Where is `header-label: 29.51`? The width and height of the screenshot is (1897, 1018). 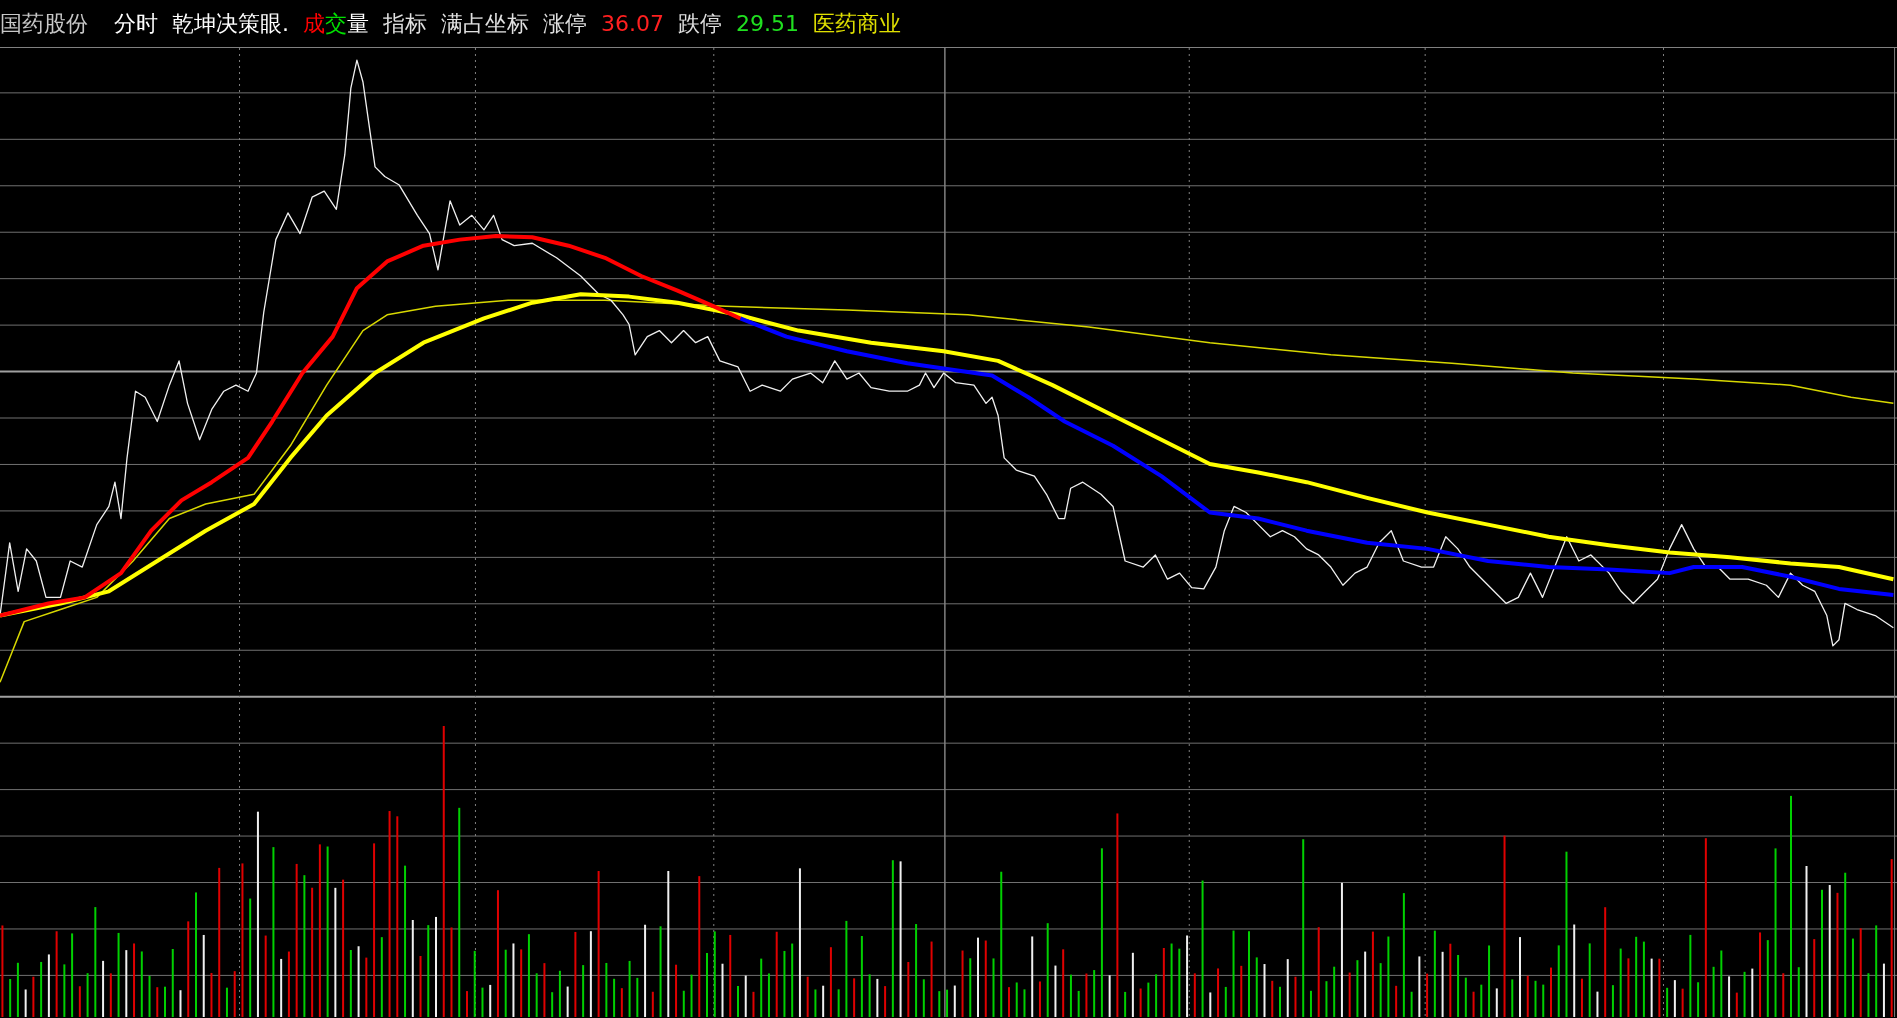 header-label: 29.51 is located at coordinates (767, 23).